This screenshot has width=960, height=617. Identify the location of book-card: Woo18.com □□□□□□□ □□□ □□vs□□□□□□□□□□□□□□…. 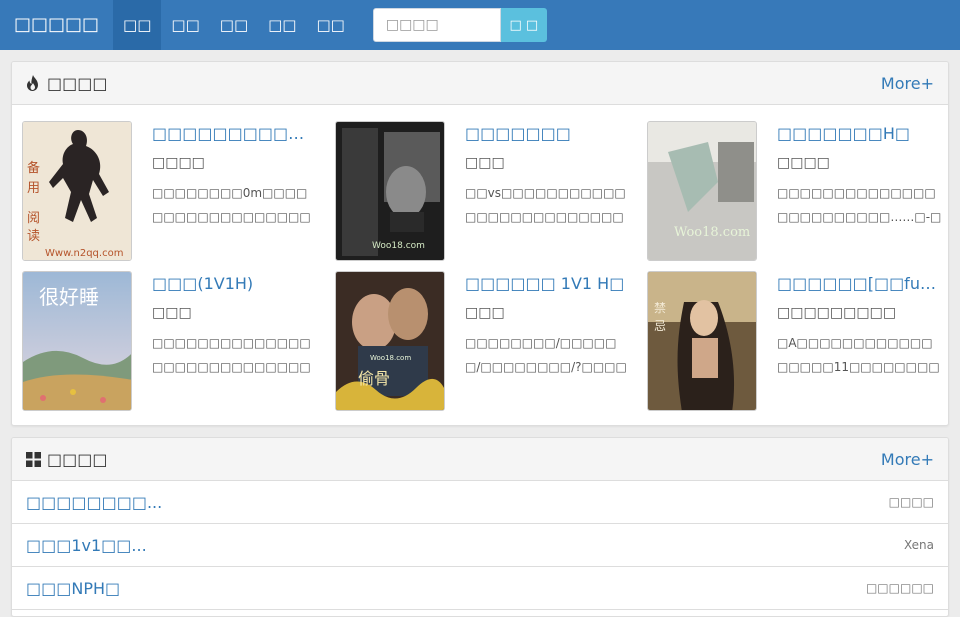
(485, 191).